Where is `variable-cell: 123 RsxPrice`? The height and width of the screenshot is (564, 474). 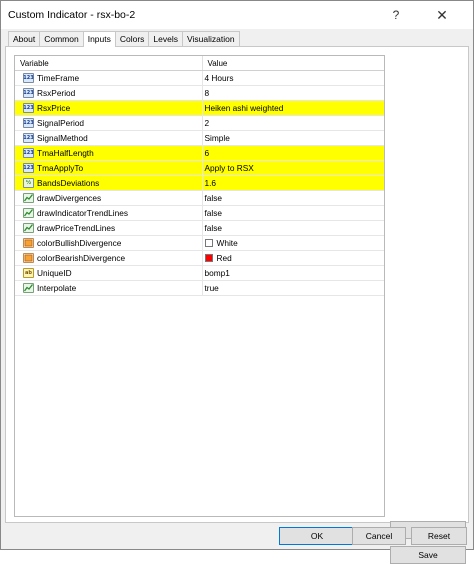 variable-cell: 123 RsxPrice is located at coordinates (109, 108).